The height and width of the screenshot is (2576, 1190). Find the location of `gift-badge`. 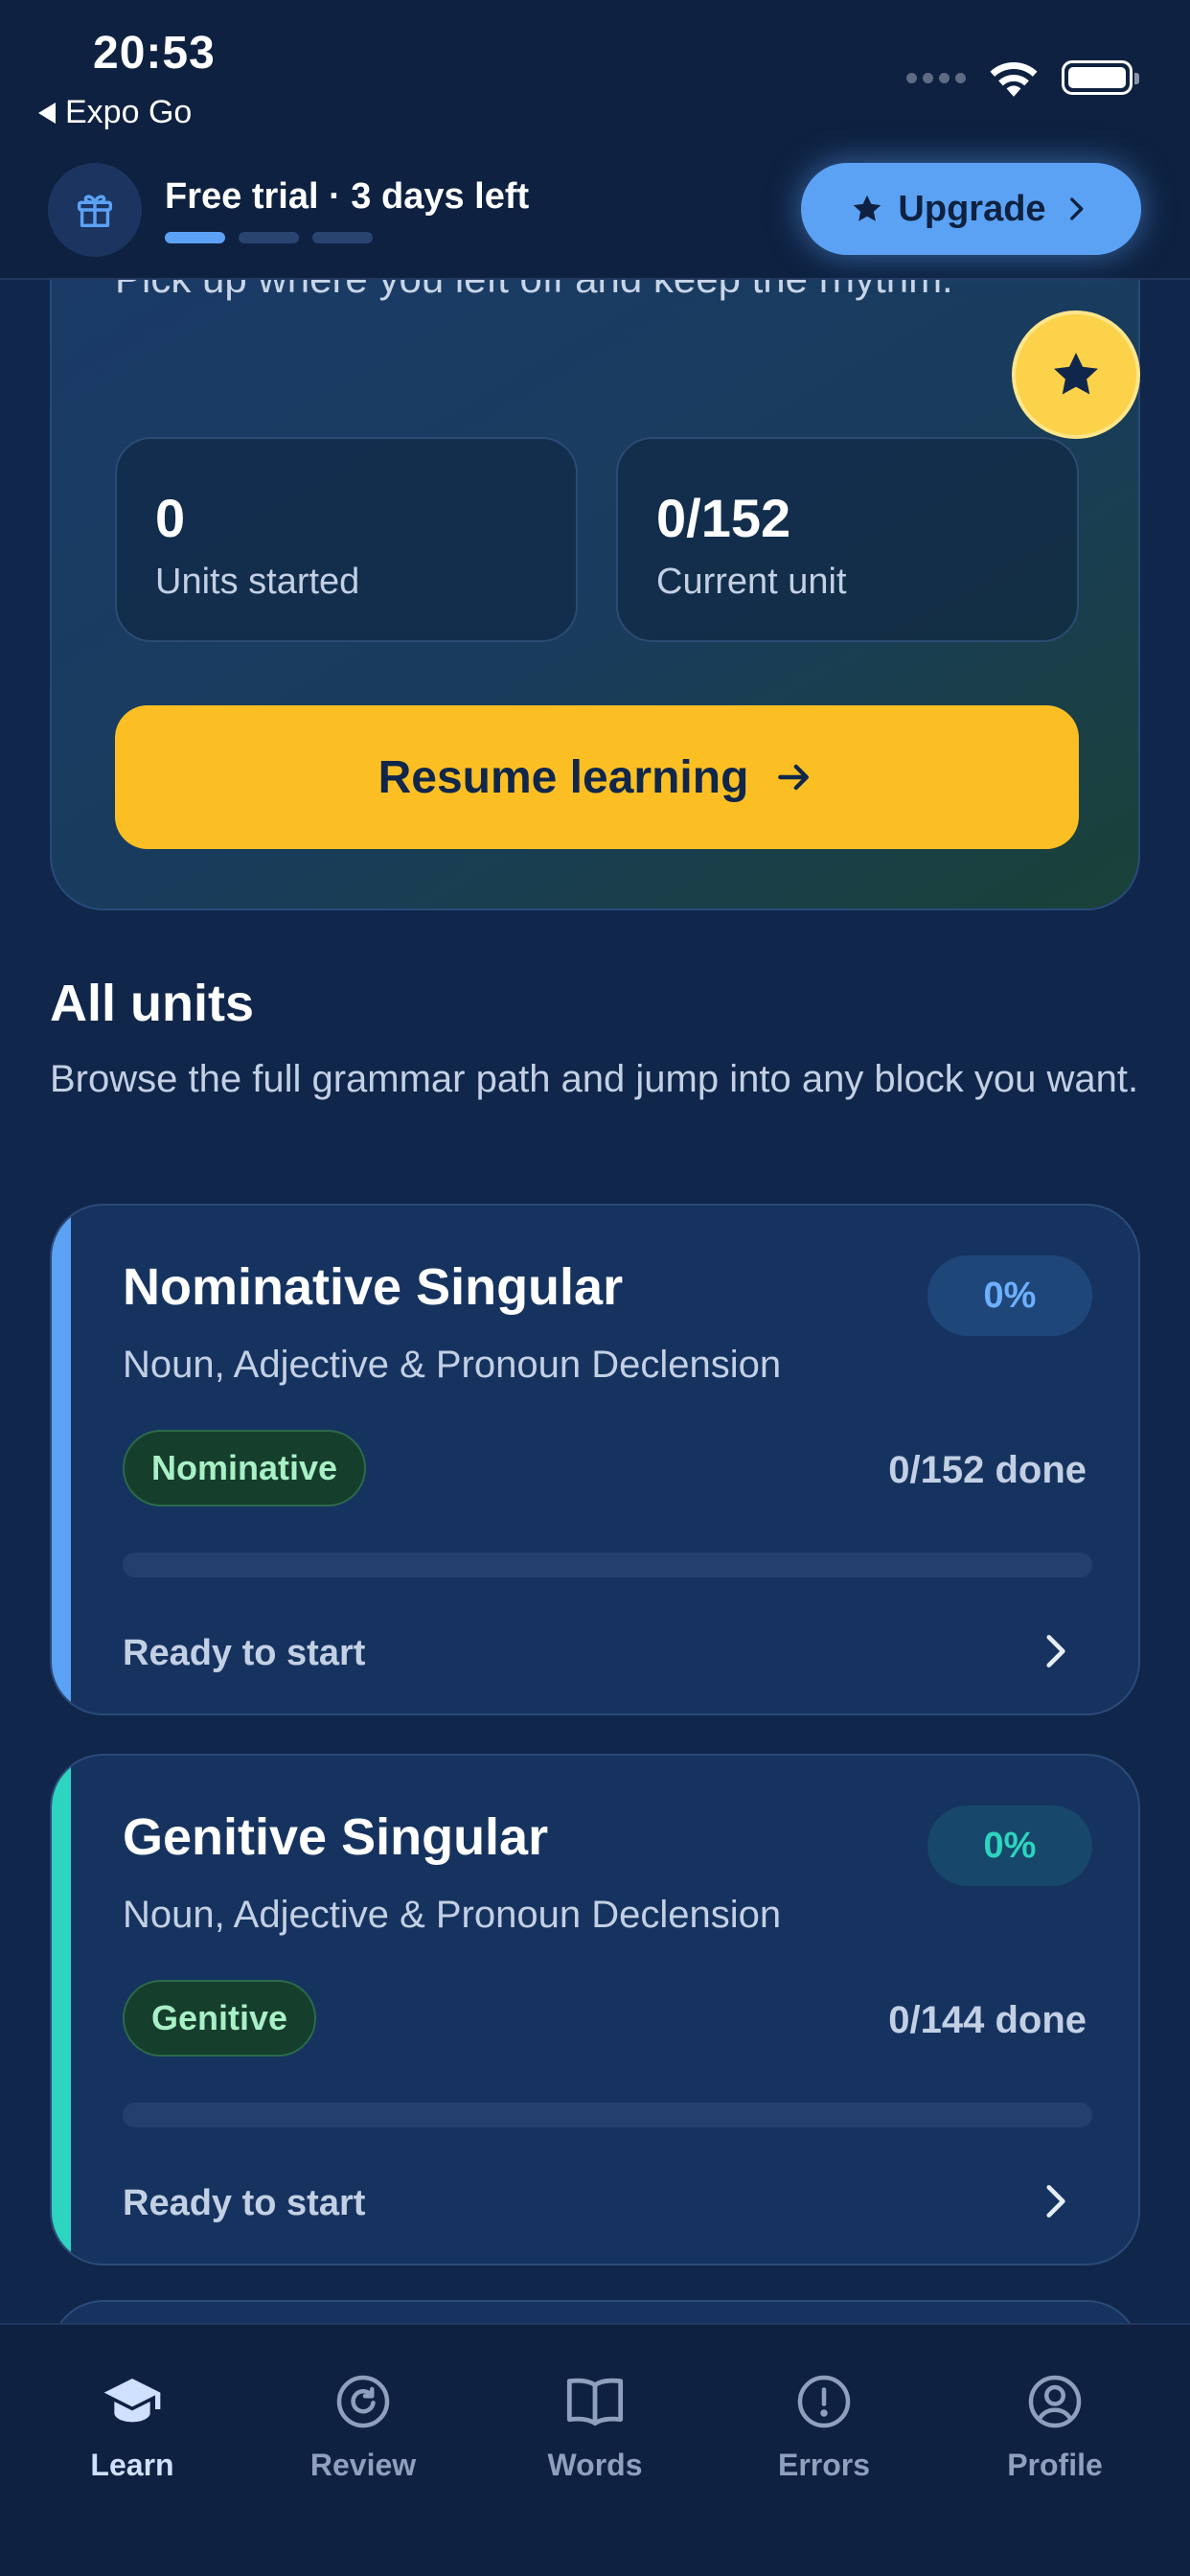

gift-badge is located at coordinates (95, 210).